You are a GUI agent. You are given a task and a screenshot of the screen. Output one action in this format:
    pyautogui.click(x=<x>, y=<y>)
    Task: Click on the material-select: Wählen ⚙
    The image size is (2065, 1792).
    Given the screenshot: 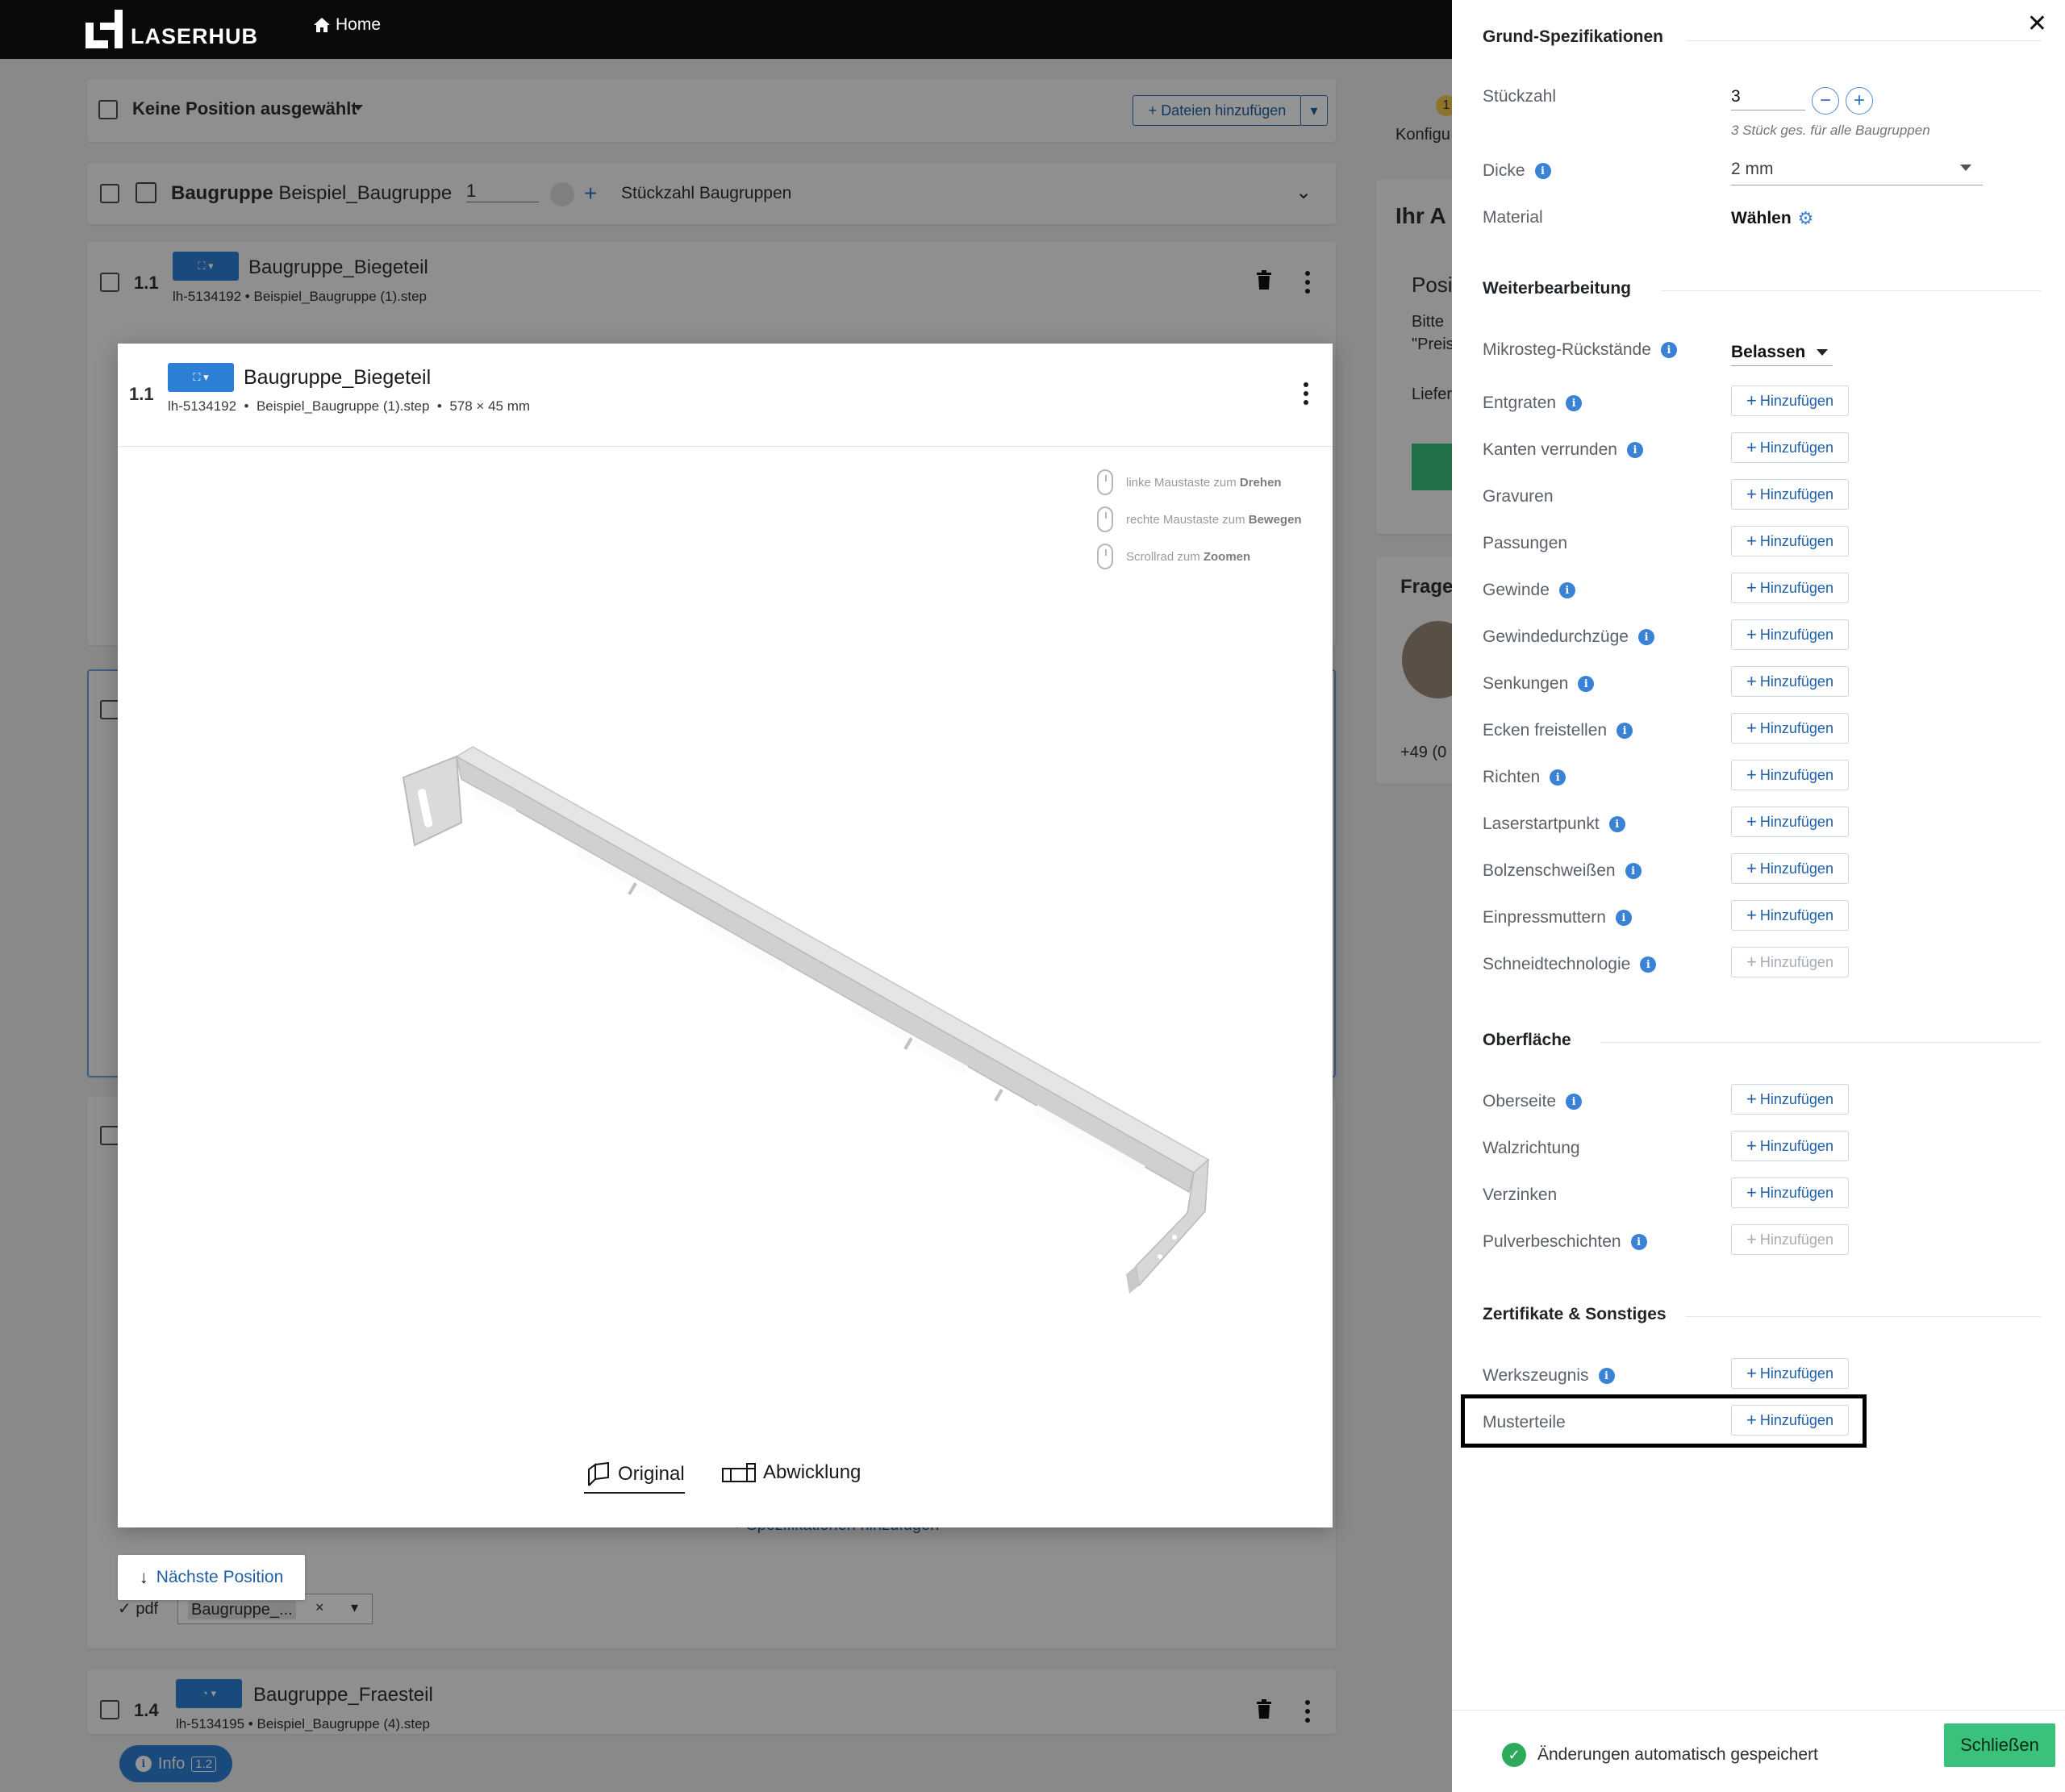 What is the action you would take?
    pyautogui.click(x=1772, y=218)
    